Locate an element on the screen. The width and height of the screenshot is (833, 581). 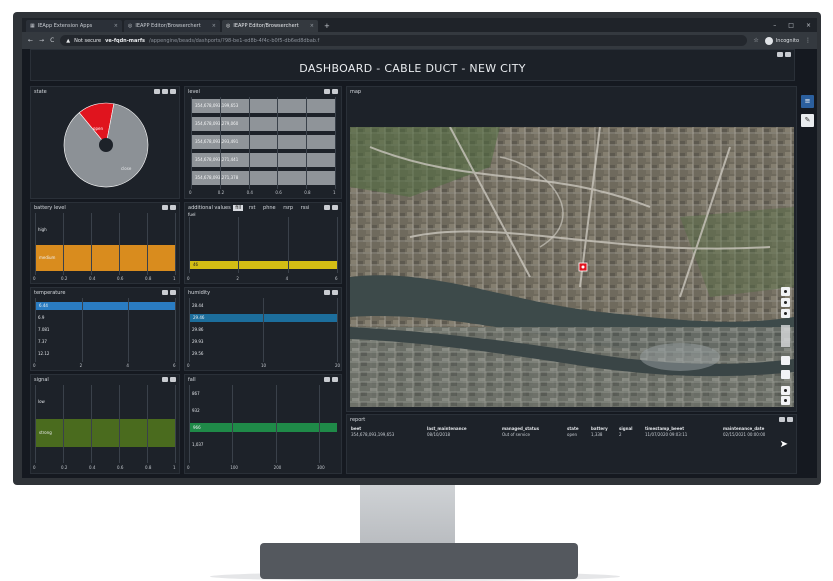
tab-fill: fill is located at coordinates (238, 208).